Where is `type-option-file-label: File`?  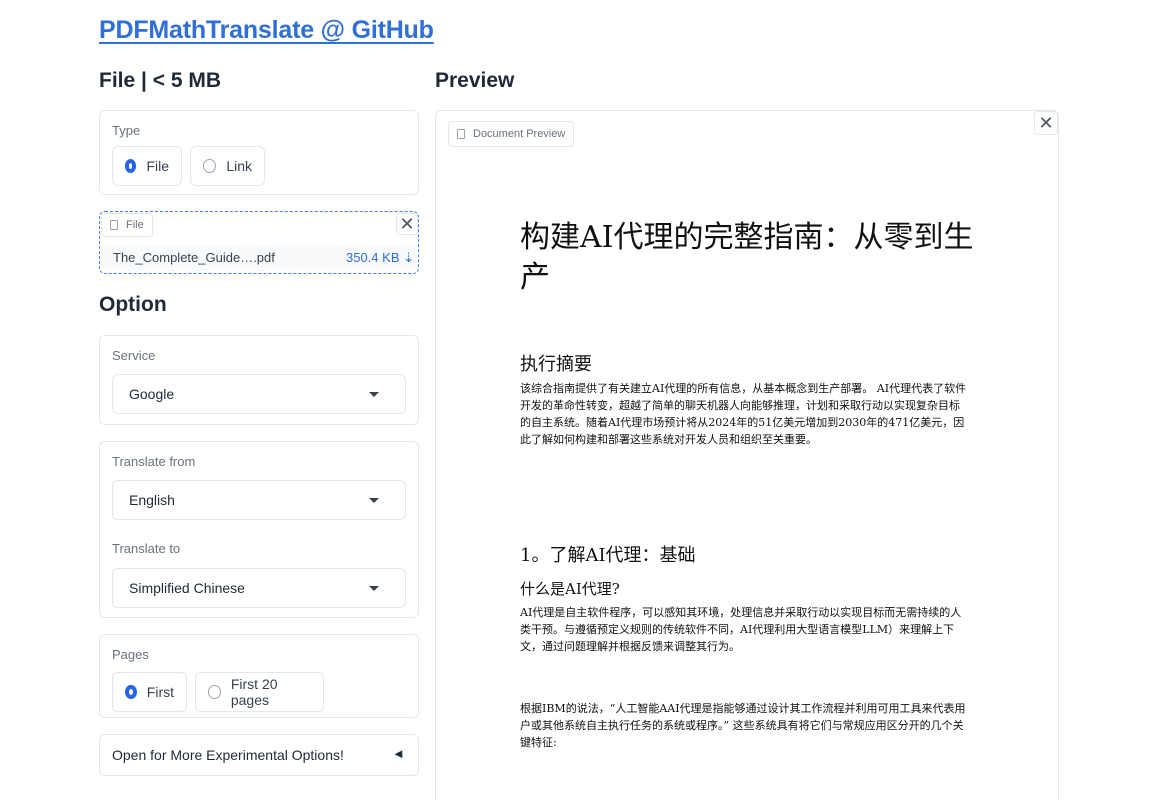 type-option-file-label: File is located at coordinates (157, 166).